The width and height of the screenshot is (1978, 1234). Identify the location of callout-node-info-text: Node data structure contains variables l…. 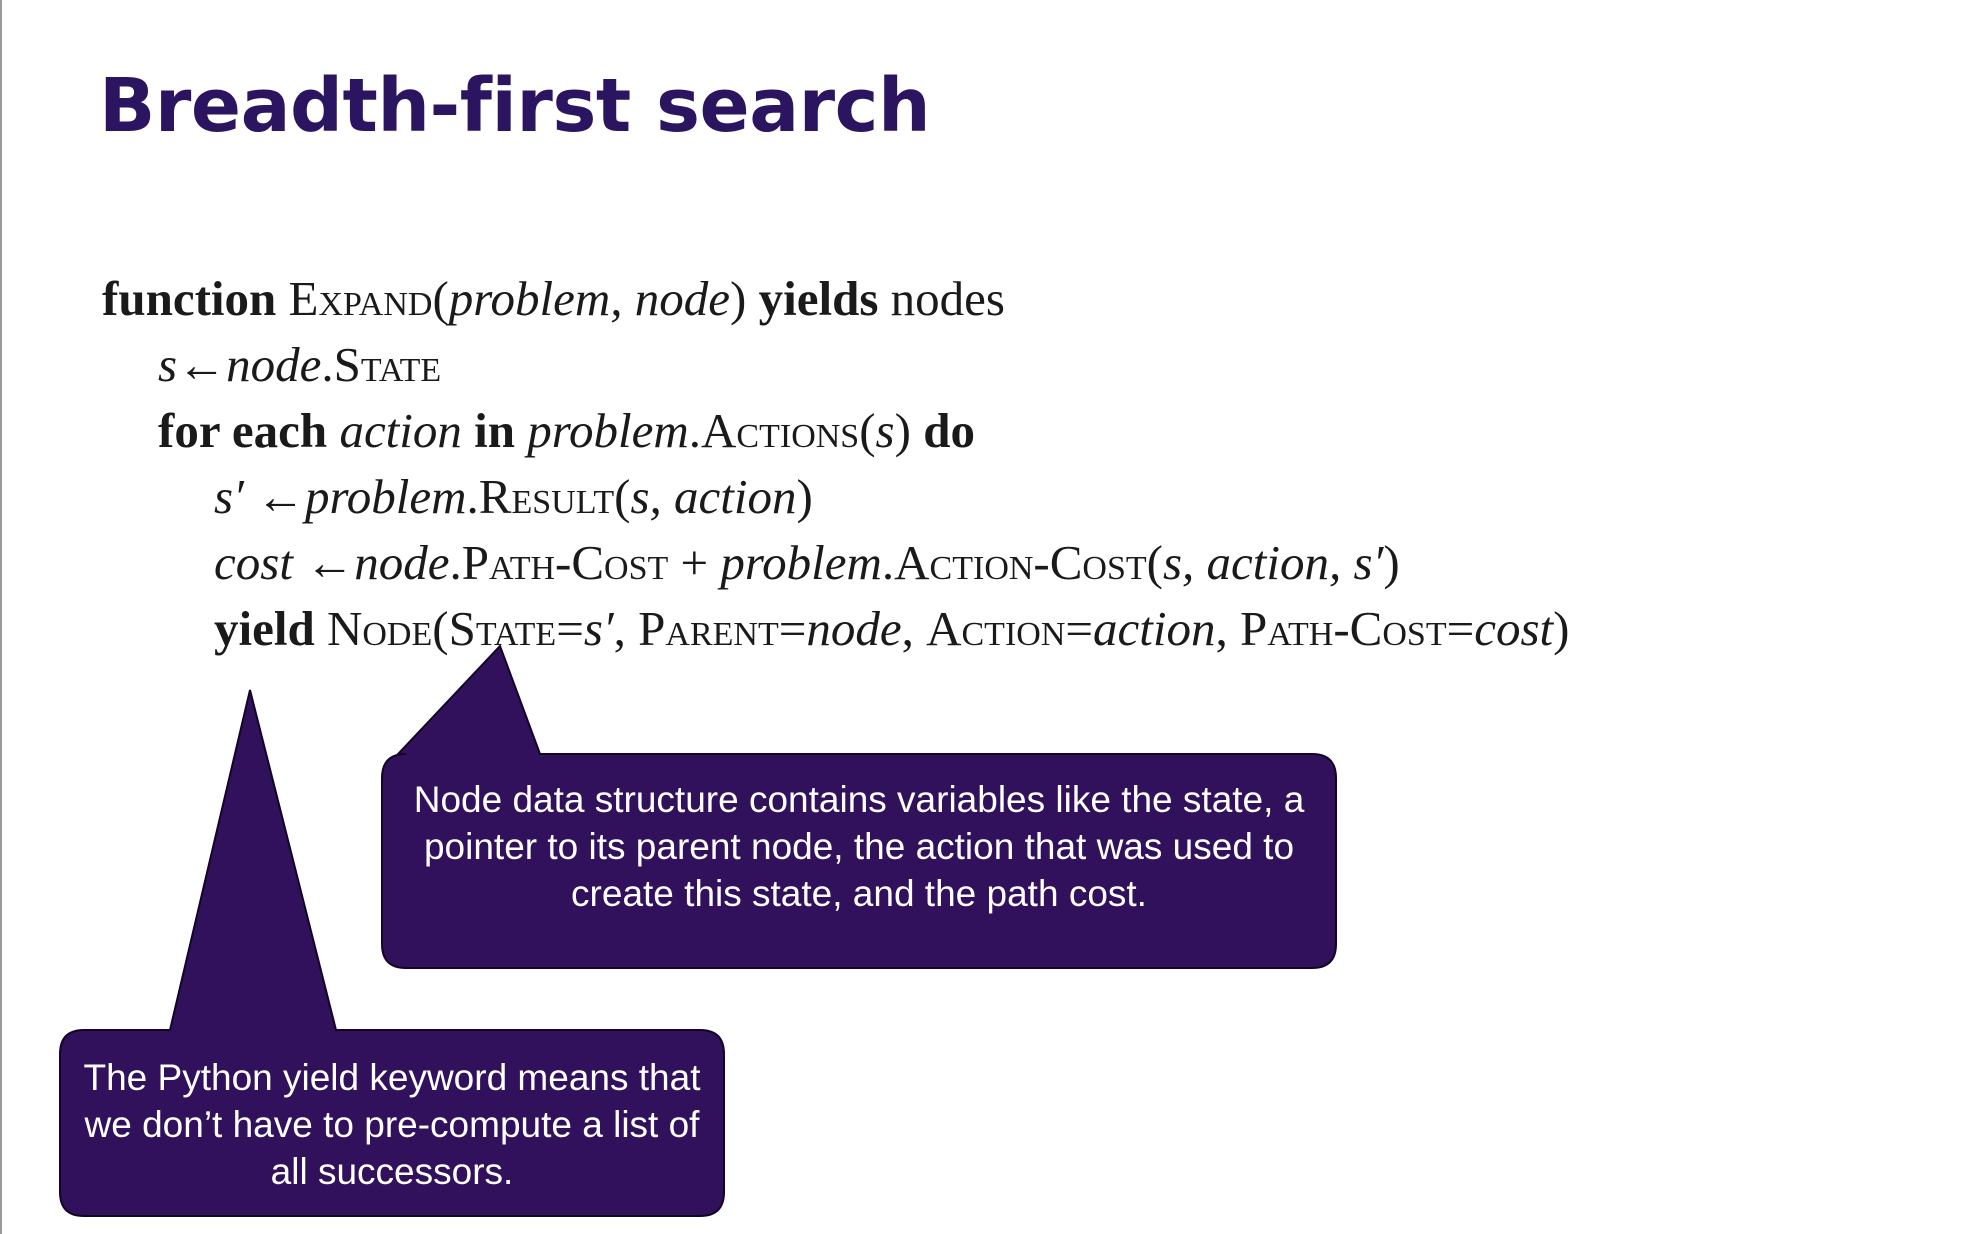
(859, 846).